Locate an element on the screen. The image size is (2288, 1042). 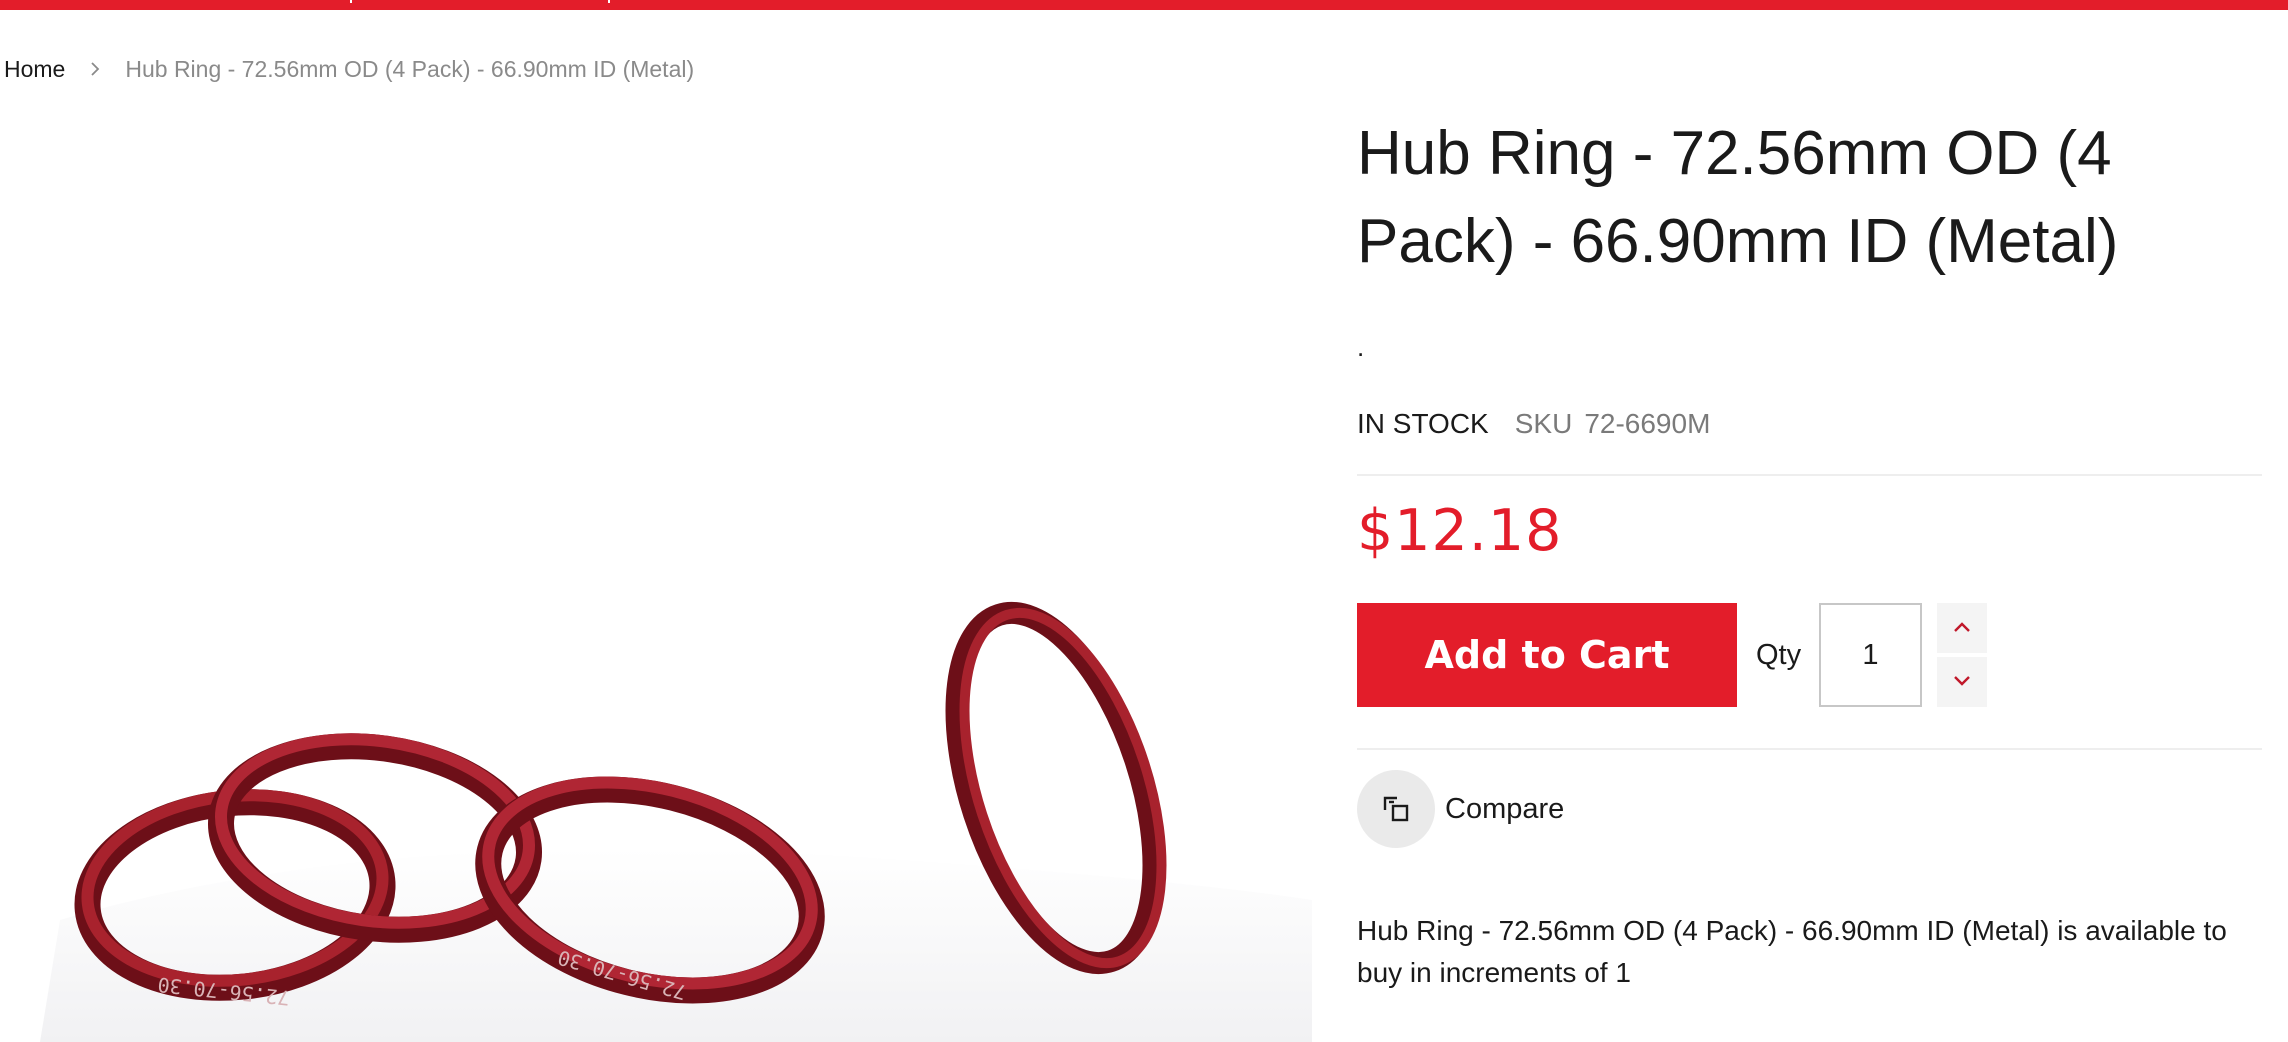
brand-placeholder: . is located at coordinates (1361, 347).